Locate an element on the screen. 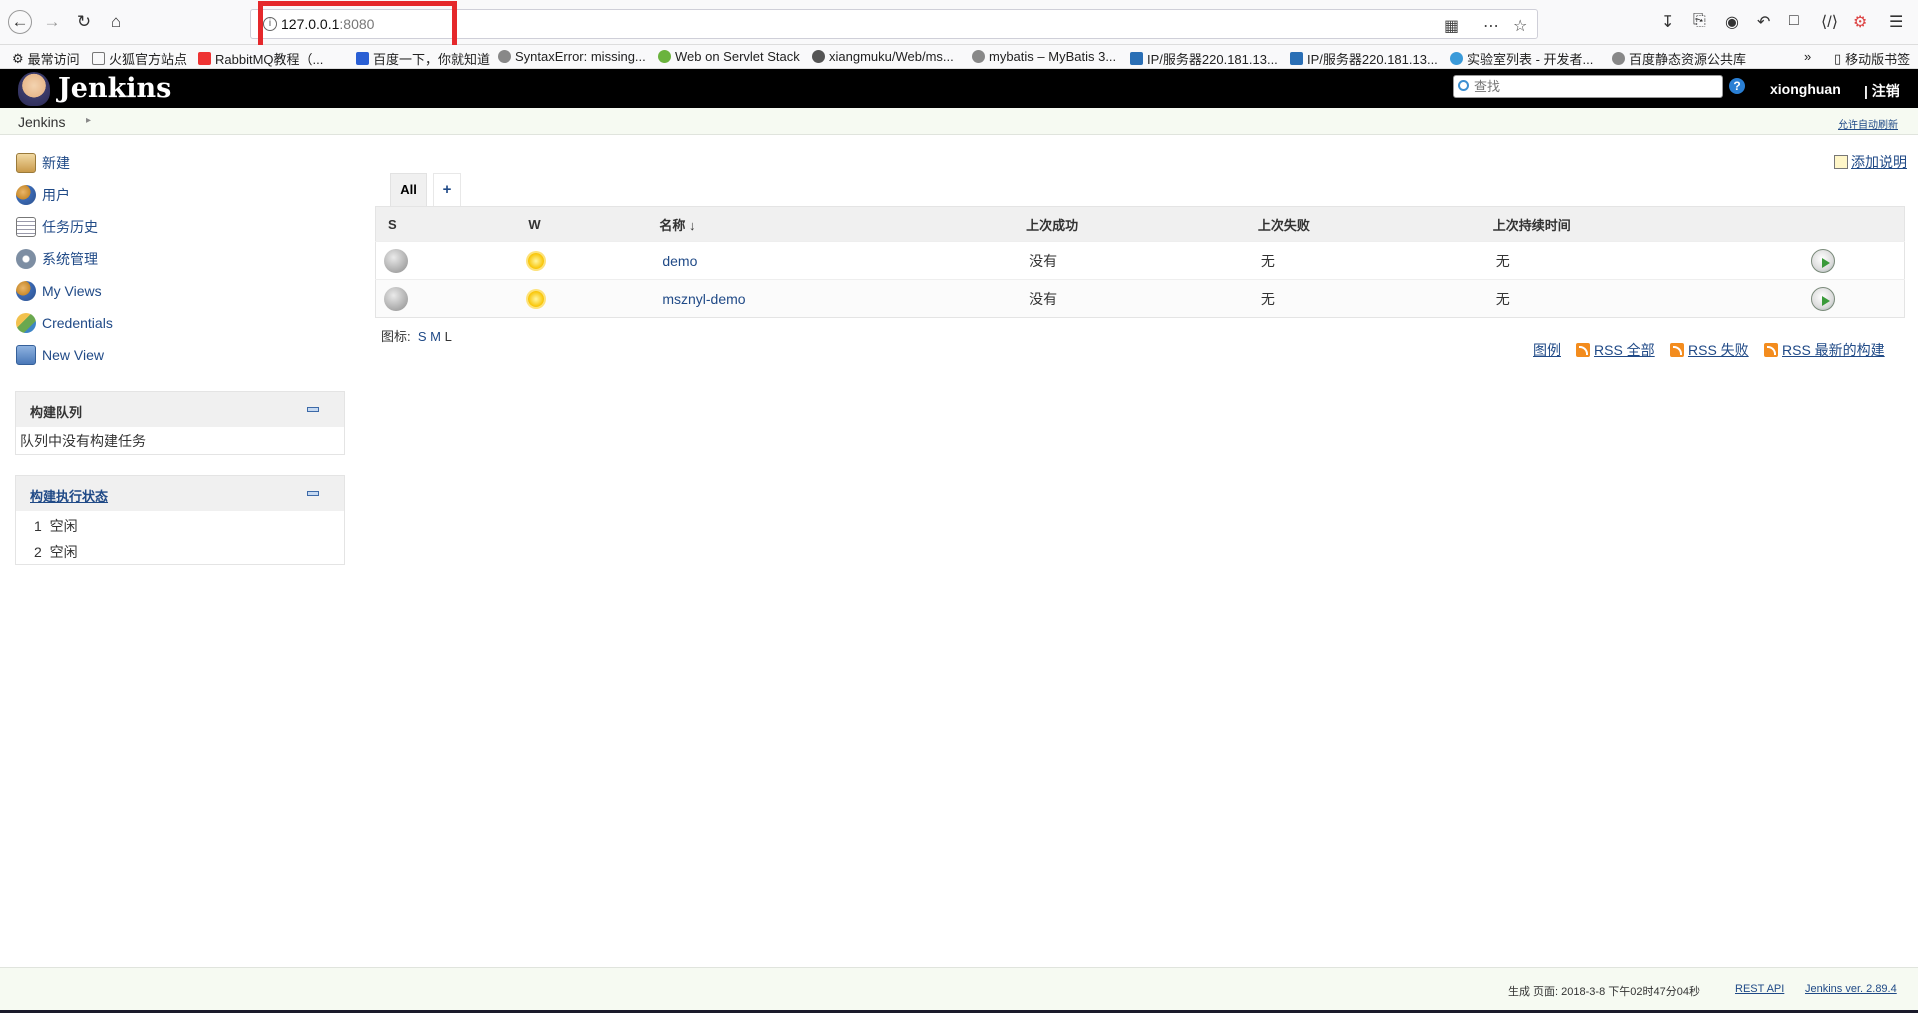 The height and width of the screenshot is (1013, 1918). page-actions-icon: ⋯ is located at coordinates (1491, 26).